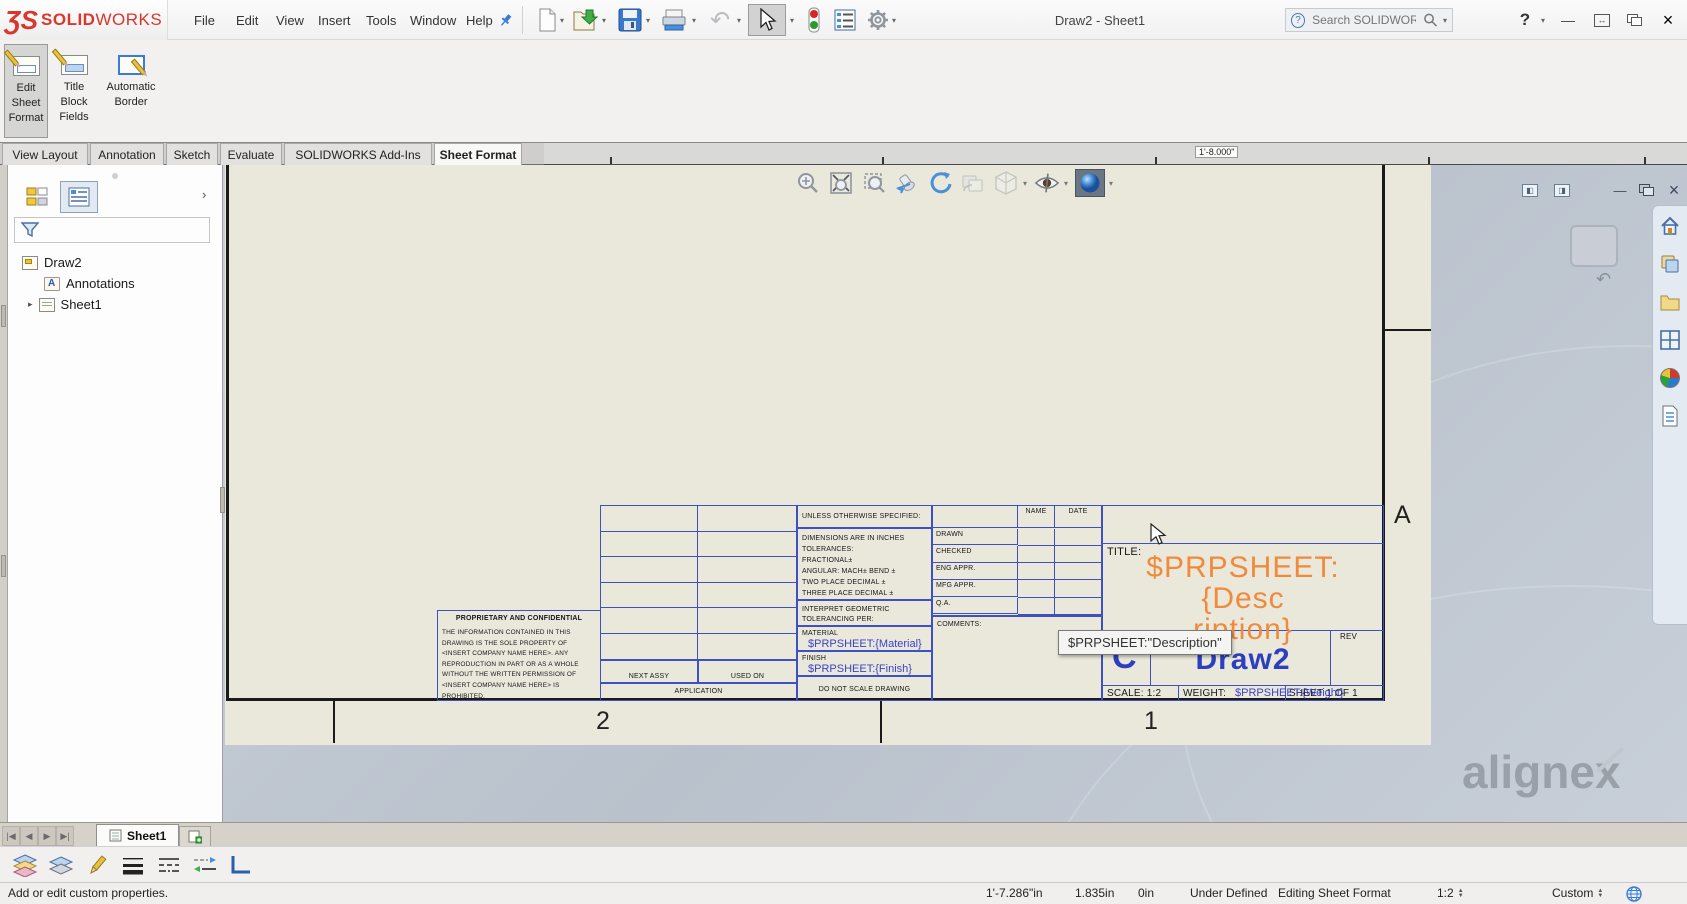 This screenshot has height=904, width=1687. Describe the element at coordinates (52, 262) in the screenshot. I see `tree-item-draw2: Draw2` at that location.